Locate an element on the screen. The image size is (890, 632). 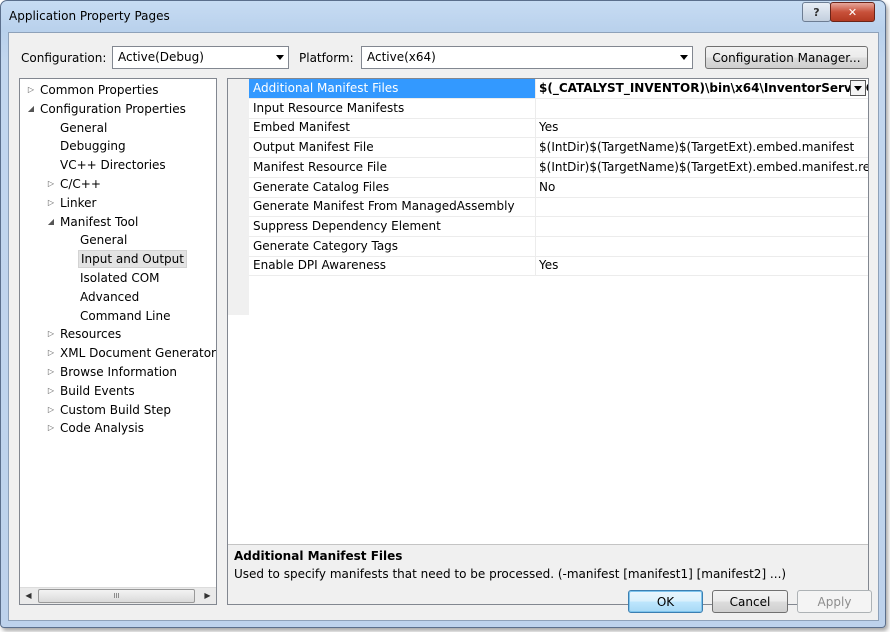
platform-dropdown: Active(x64) is located at coordinates (527, 57).